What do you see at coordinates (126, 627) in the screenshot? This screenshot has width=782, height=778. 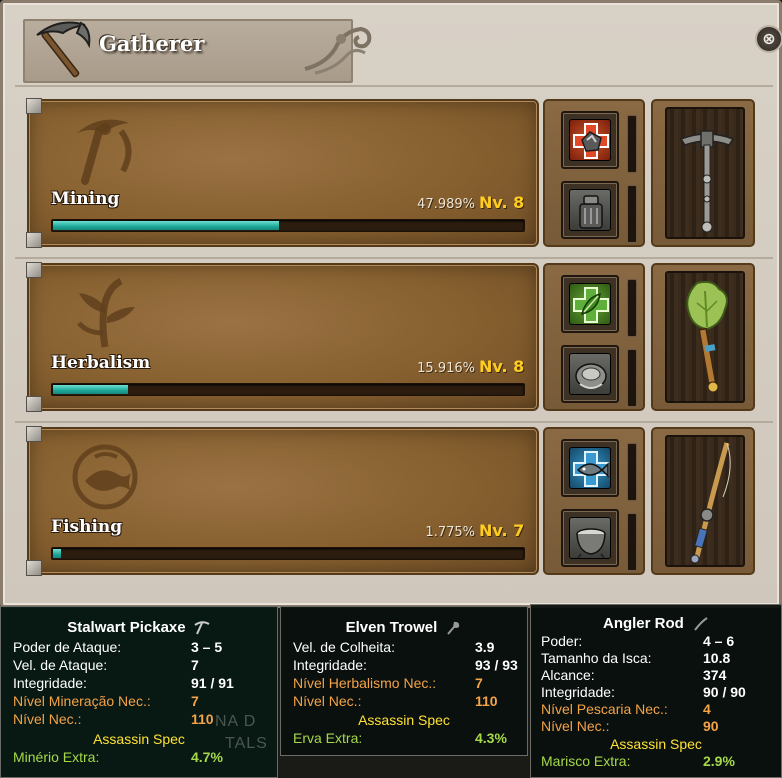 I see `tooltip-title-text: Stalwart Pickaxe` at bounding box center [126, 627].